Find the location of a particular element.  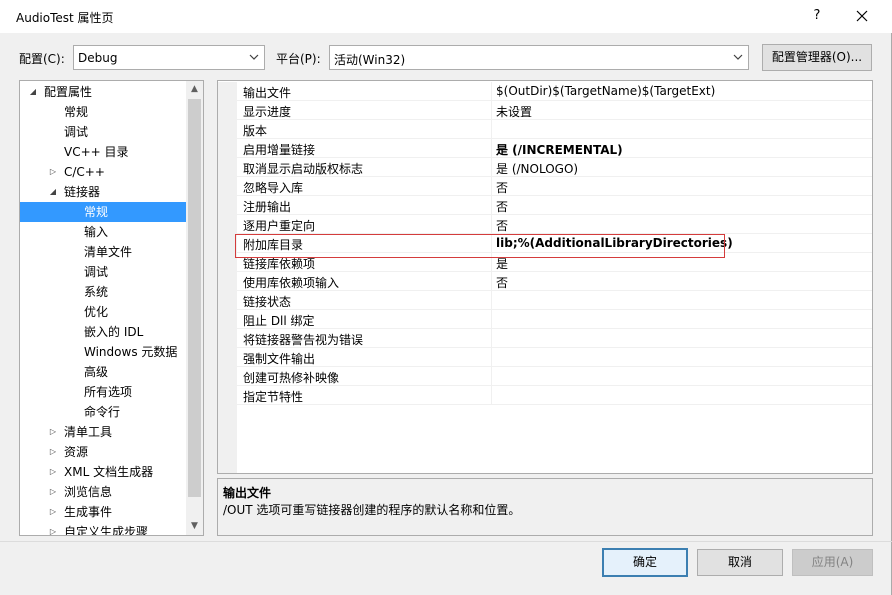

tree-item: ◢ 配置属性 is located at coordinates (103, 92).